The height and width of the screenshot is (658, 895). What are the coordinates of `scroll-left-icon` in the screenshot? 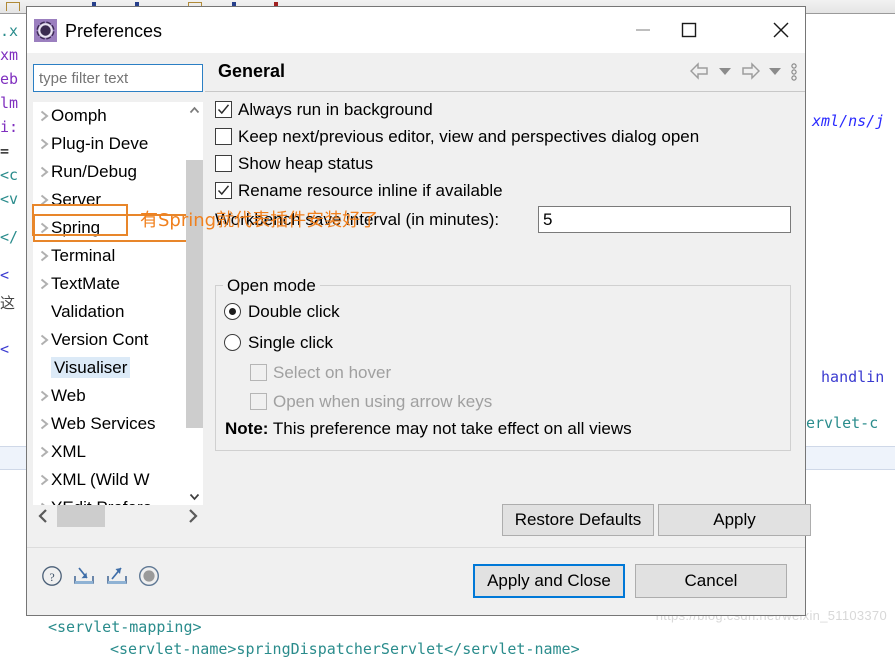 It's located at (44, 516).